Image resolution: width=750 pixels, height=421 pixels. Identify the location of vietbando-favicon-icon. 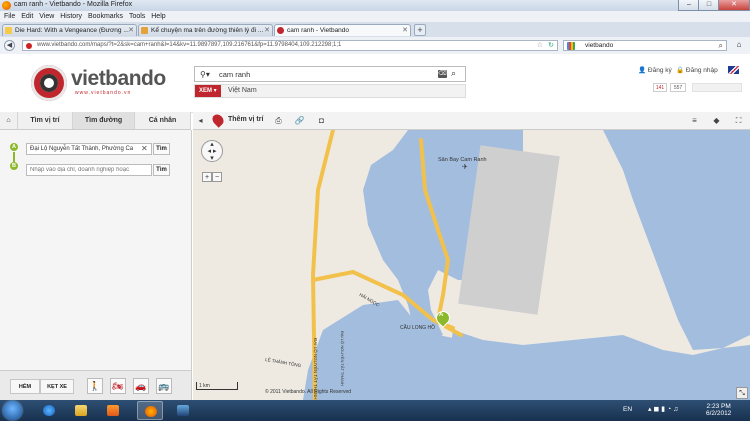
(280, 30).